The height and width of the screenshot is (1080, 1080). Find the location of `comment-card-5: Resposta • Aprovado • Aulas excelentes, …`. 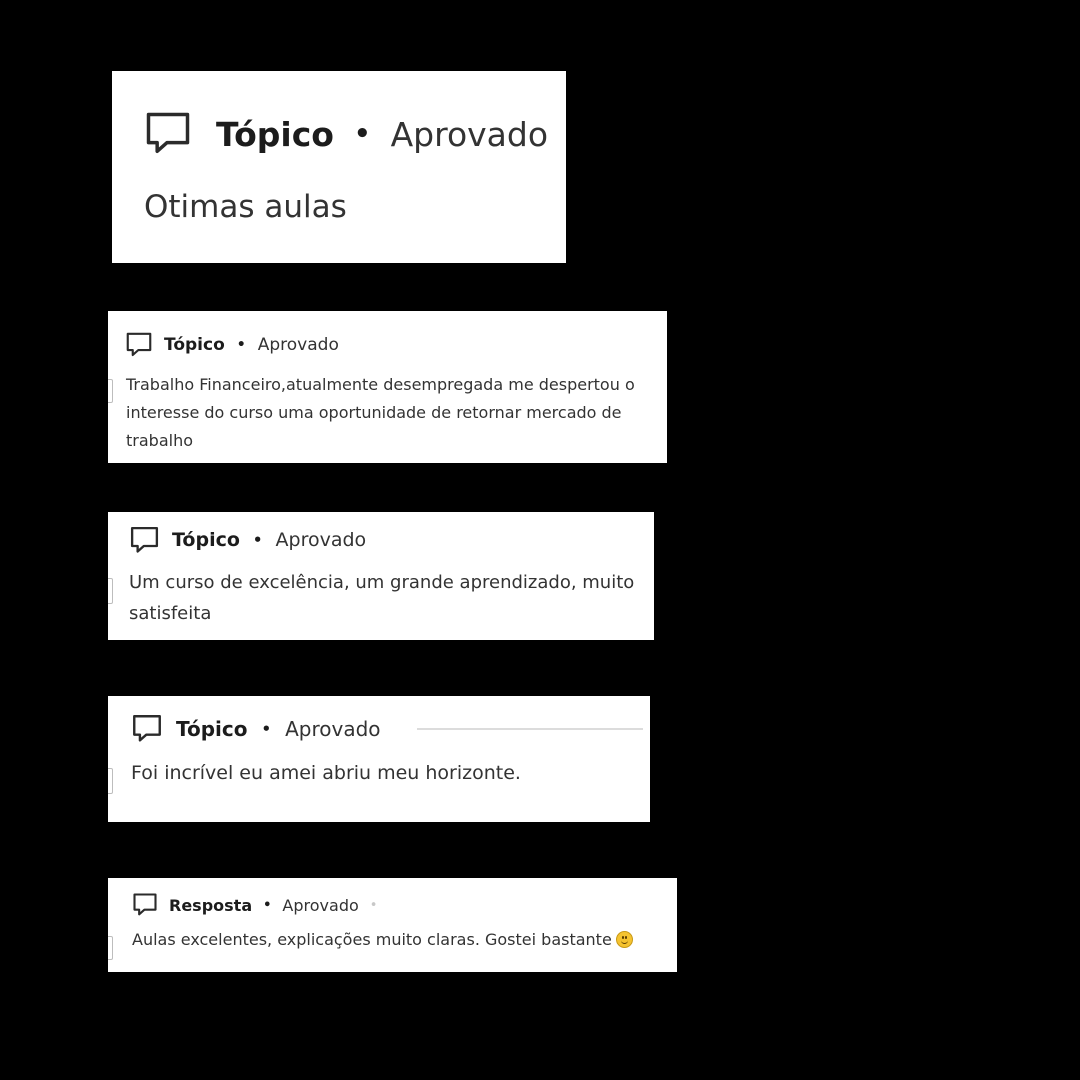

comment-card-5: Resposta • Aprovado • Aulas excelentes, … is located at coordinates (392, 925).